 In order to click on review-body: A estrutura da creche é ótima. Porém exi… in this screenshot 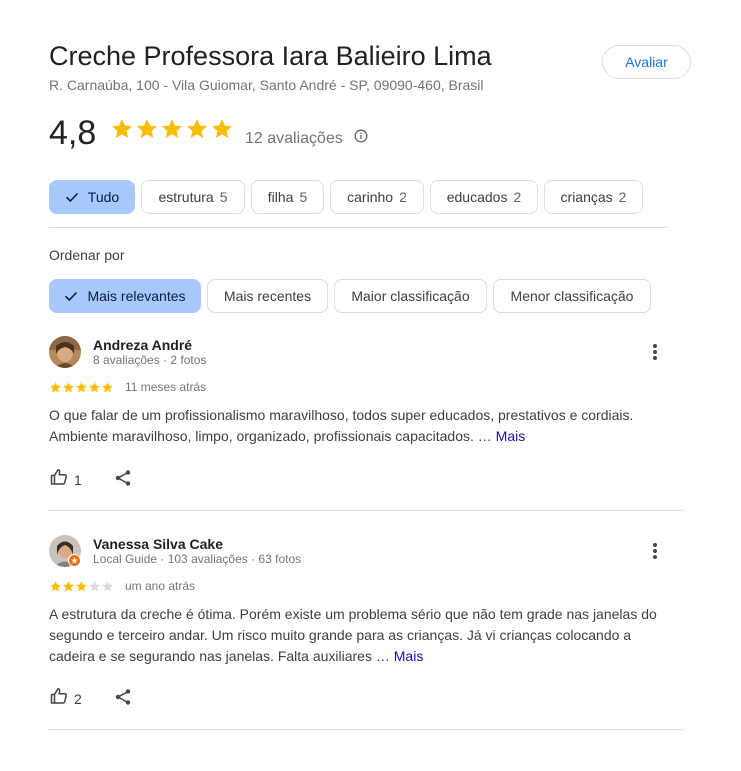, I will do `click(353, 635)`.